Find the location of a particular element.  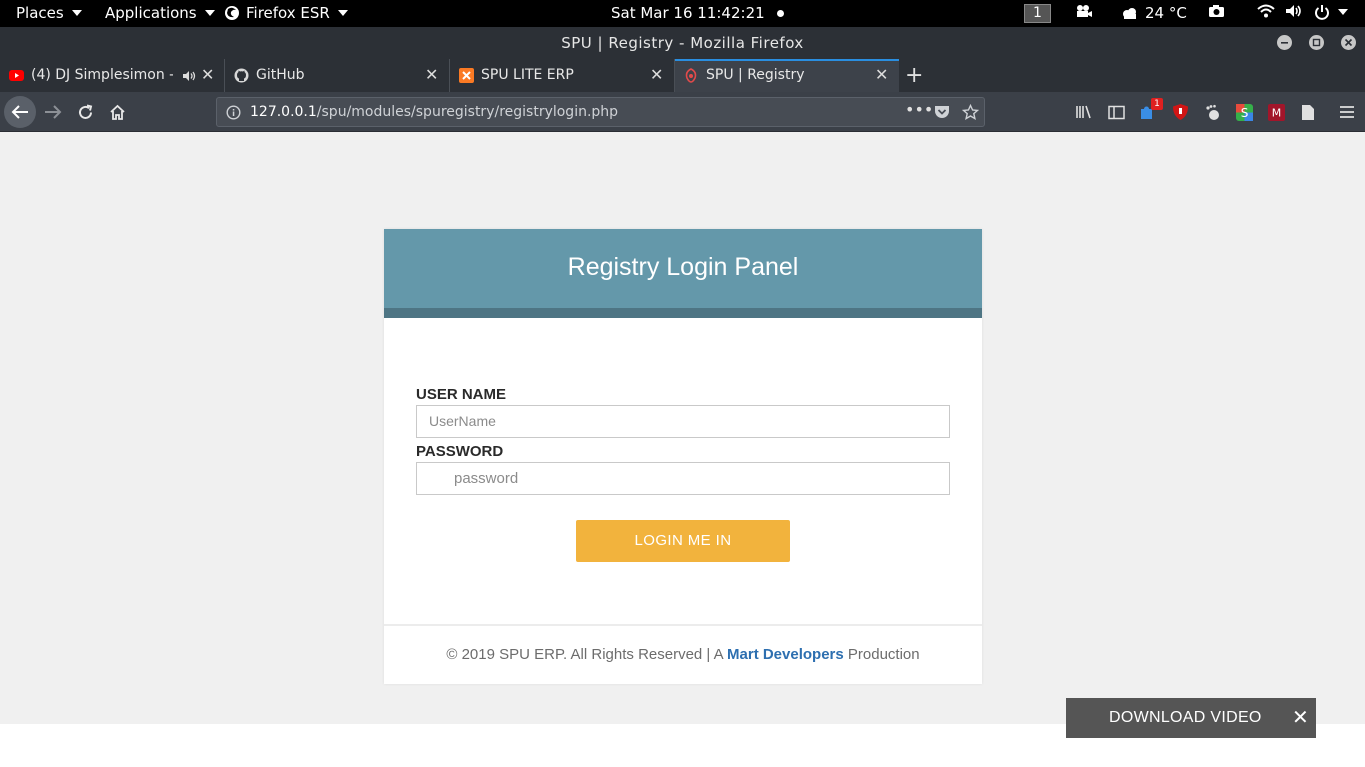

tab-label: GitHub is located at coordinates (280, 75).